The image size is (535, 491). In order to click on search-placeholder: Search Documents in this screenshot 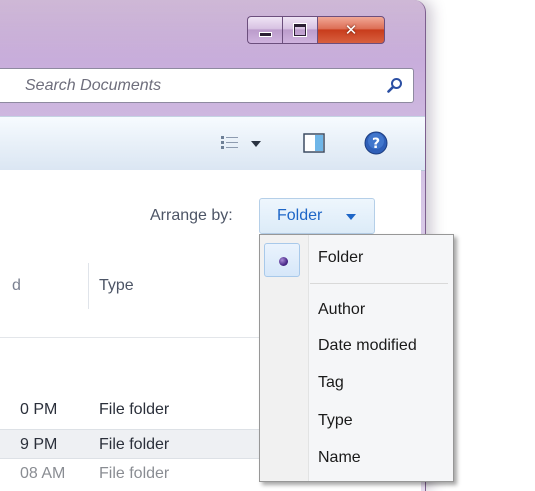, I will do `click(93, 85)`.